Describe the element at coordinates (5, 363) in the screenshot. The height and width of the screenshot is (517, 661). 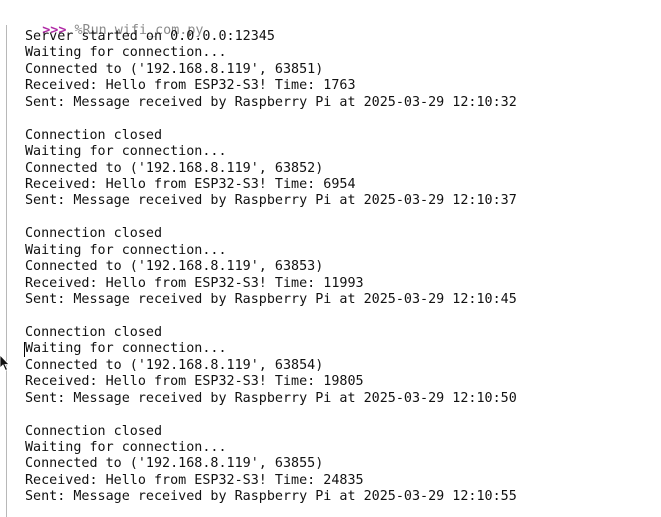
I see `mouse-pointer-icon` at that location.